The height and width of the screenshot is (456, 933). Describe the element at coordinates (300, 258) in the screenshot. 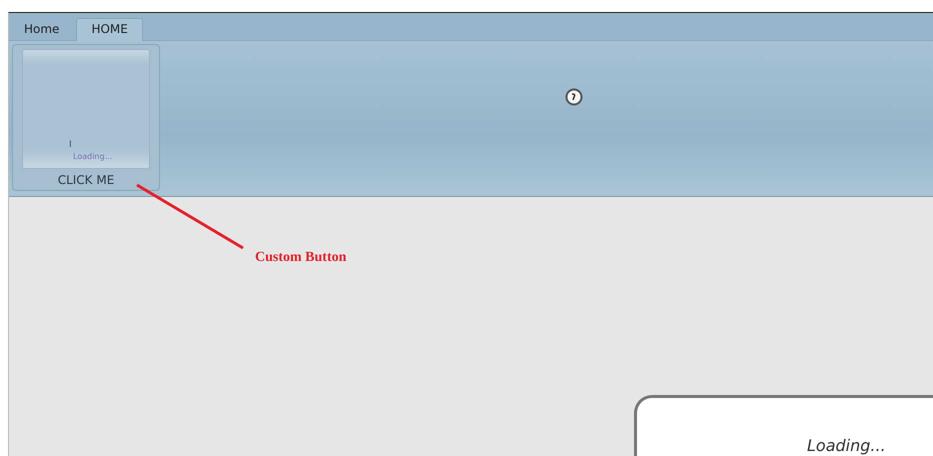

I see `annotation-label: Custom Button` at that location.